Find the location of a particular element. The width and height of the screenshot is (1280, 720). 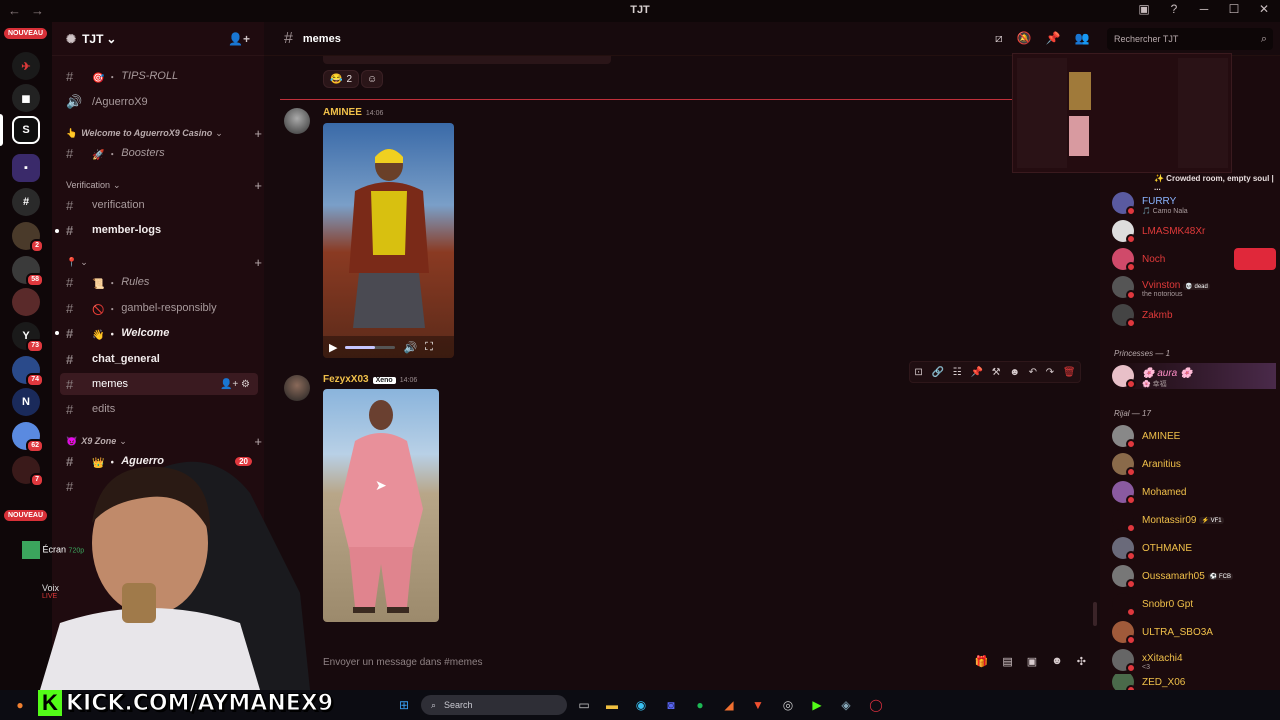

folder-icon: ▪ is located at coordinates (26, 168).